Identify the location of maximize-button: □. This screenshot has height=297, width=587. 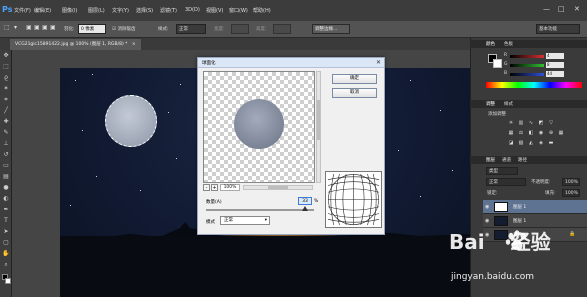
(561, 9).